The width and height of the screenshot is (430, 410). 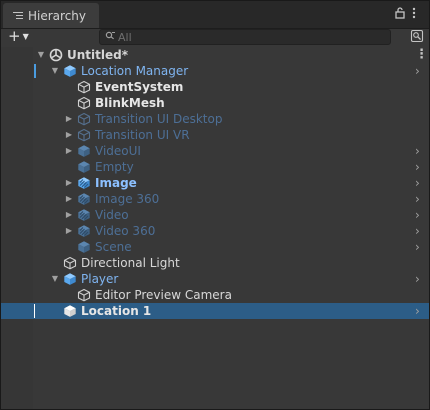 What do you see at coordinates (400, 14) in the screenshot?
I see `lock-icon` at bounding box center [400, 14].